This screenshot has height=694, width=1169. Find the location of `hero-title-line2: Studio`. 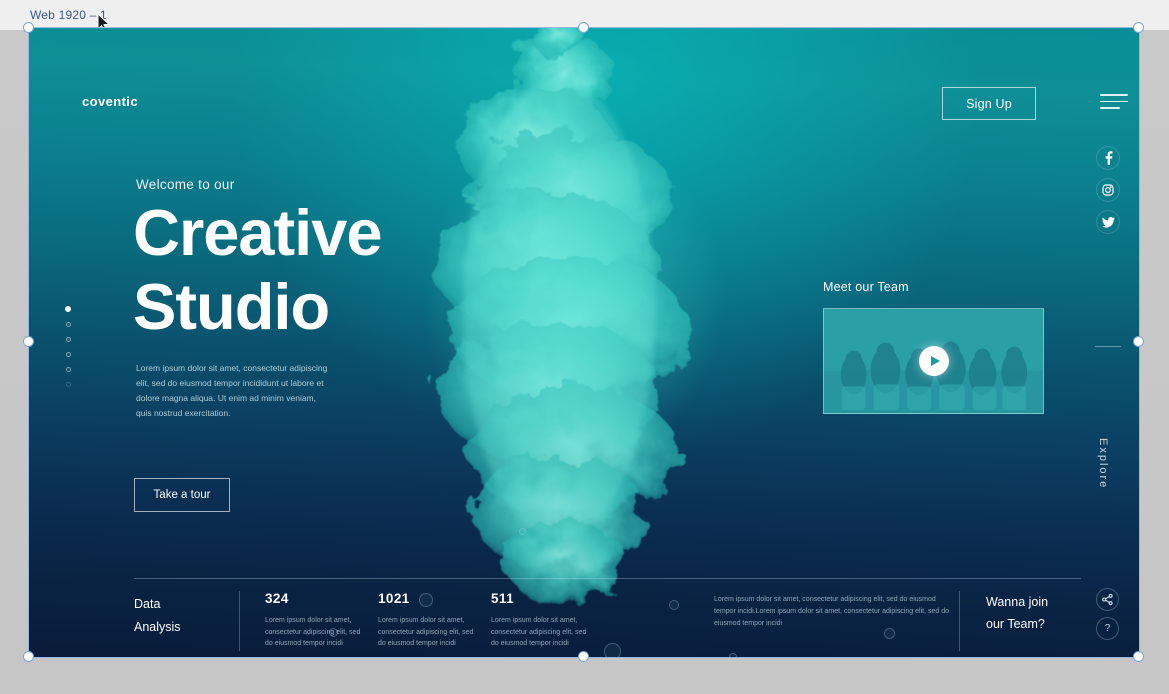

hero-title-line2: Studio is located at coordinates (231, 306).